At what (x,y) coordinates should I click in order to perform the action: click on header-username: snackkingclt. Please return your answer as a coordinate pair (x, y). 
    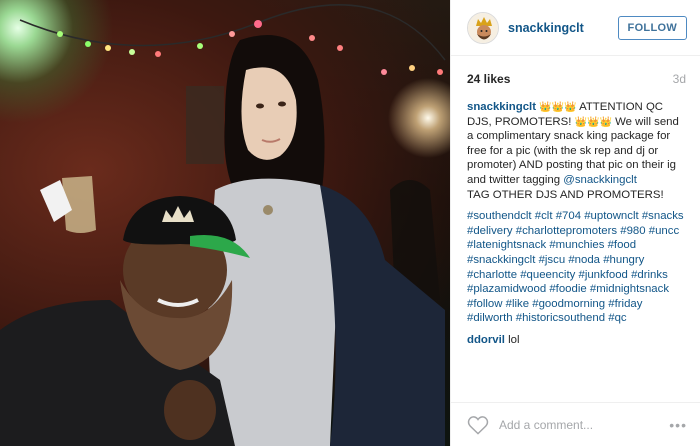
    Looking at the image, I should click on (563, 28).